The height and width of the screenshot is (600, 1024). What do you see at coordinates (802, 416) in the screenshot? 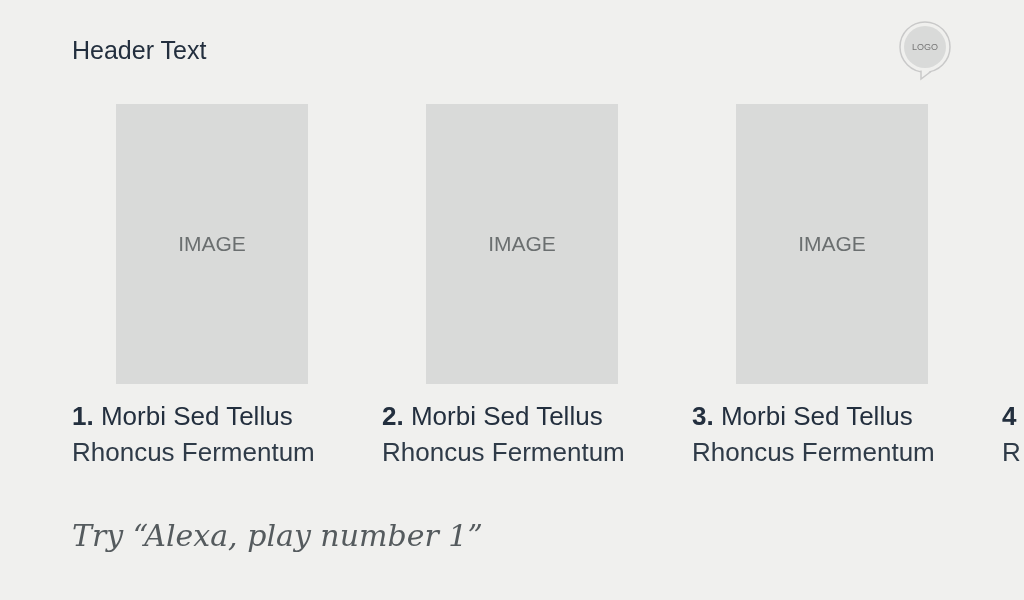
I see `item-title: 3. Morbi Sed Tellus` at bounding box center [802, 416].